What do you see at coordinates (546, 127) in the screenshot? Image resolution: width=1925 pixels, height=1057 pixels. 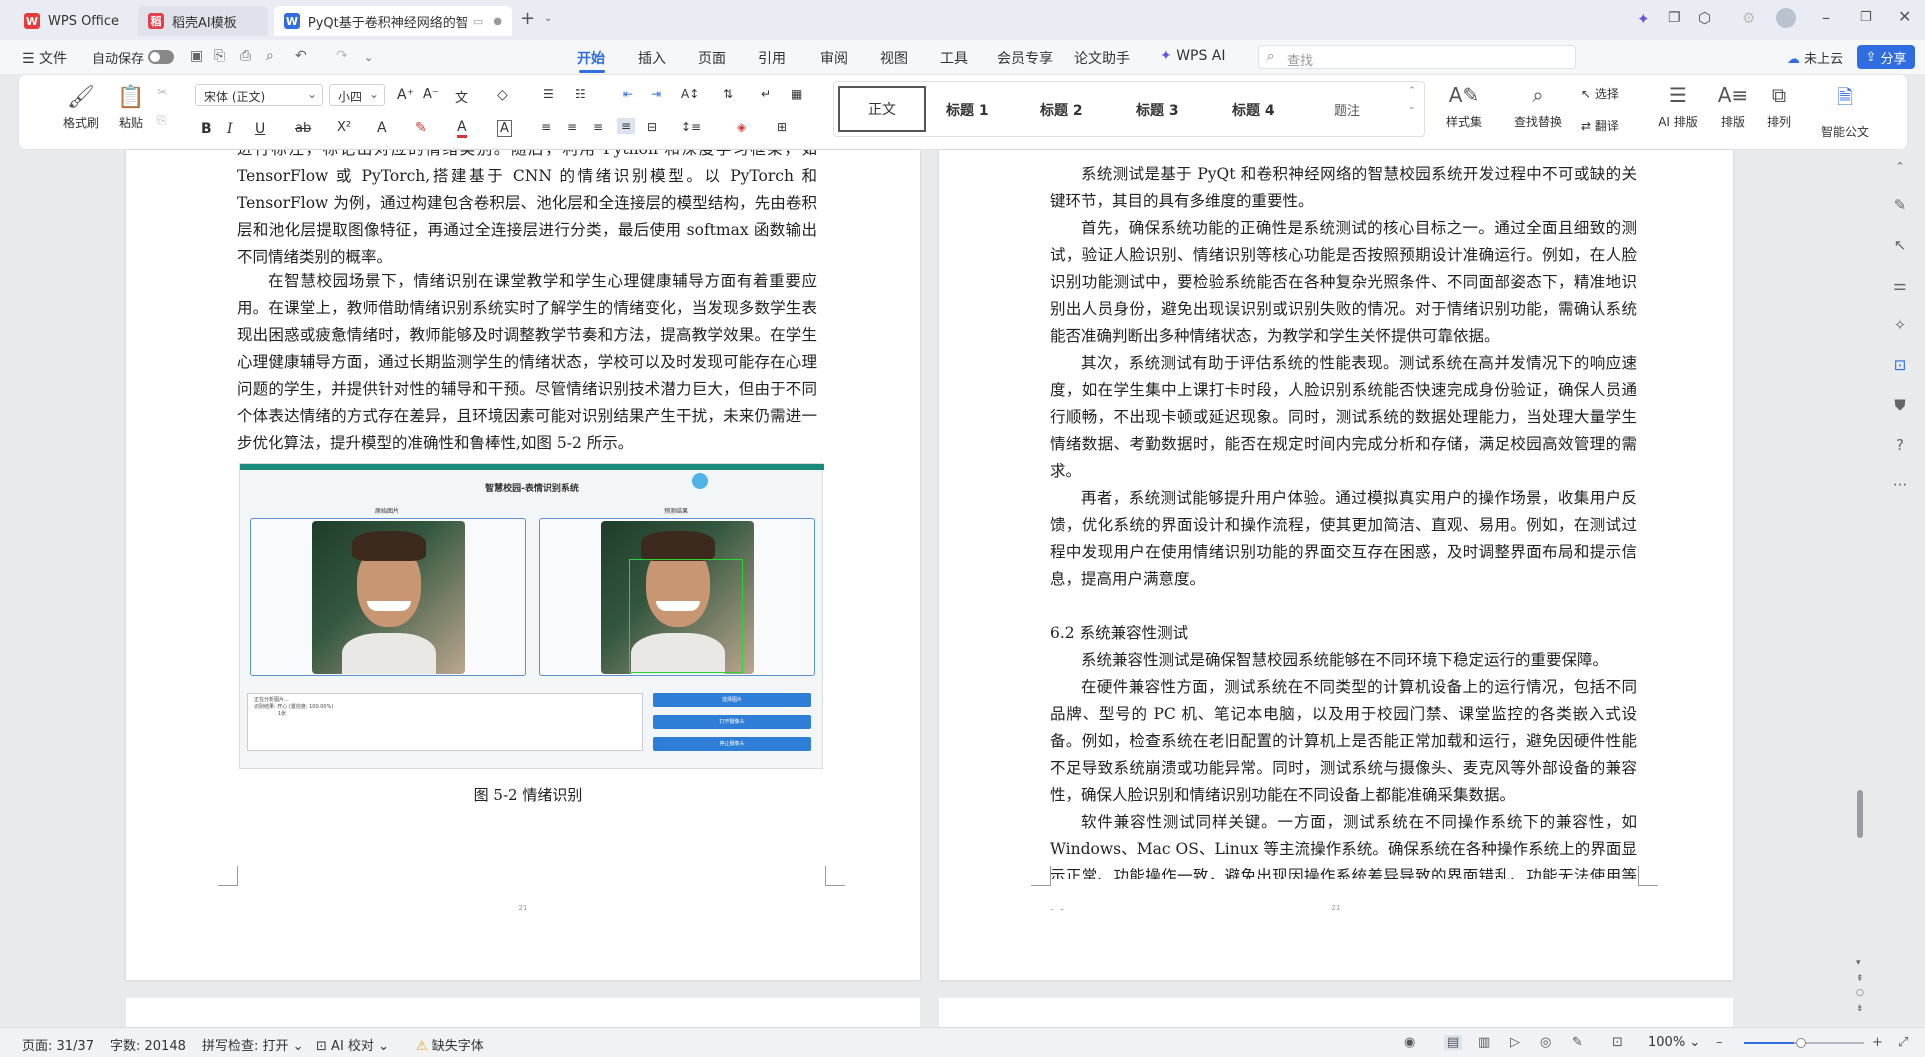 I see `align-left-icon: ≡` at bounding box center [546, 127].